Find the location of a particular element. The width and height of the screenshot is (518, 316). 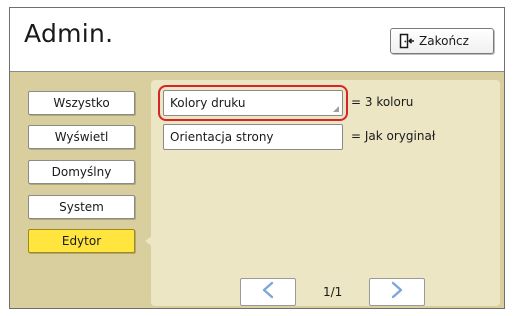

prev-page-button is located at coordinates (268, 292).